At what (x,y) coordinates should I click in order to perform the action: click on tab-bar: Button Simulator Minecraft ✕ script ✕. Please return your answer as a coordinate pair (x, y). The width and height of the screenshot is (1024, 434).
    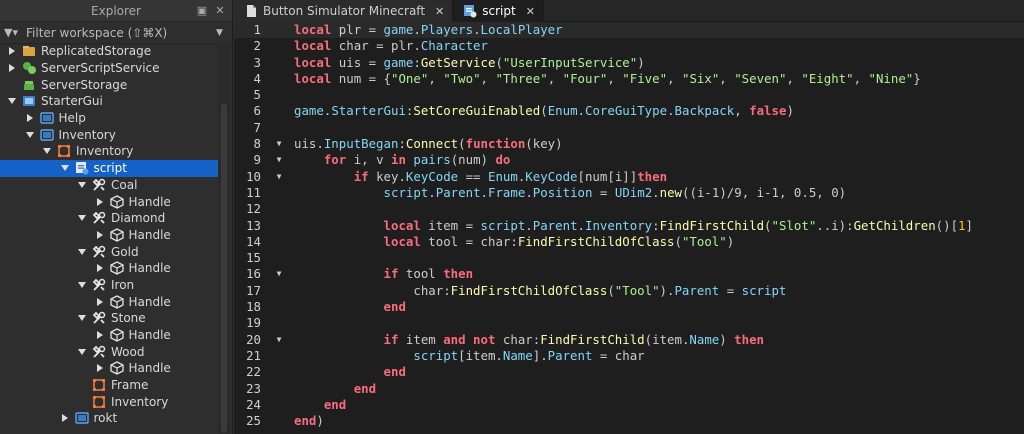
    Looking at the image, I should click on (629, 11).